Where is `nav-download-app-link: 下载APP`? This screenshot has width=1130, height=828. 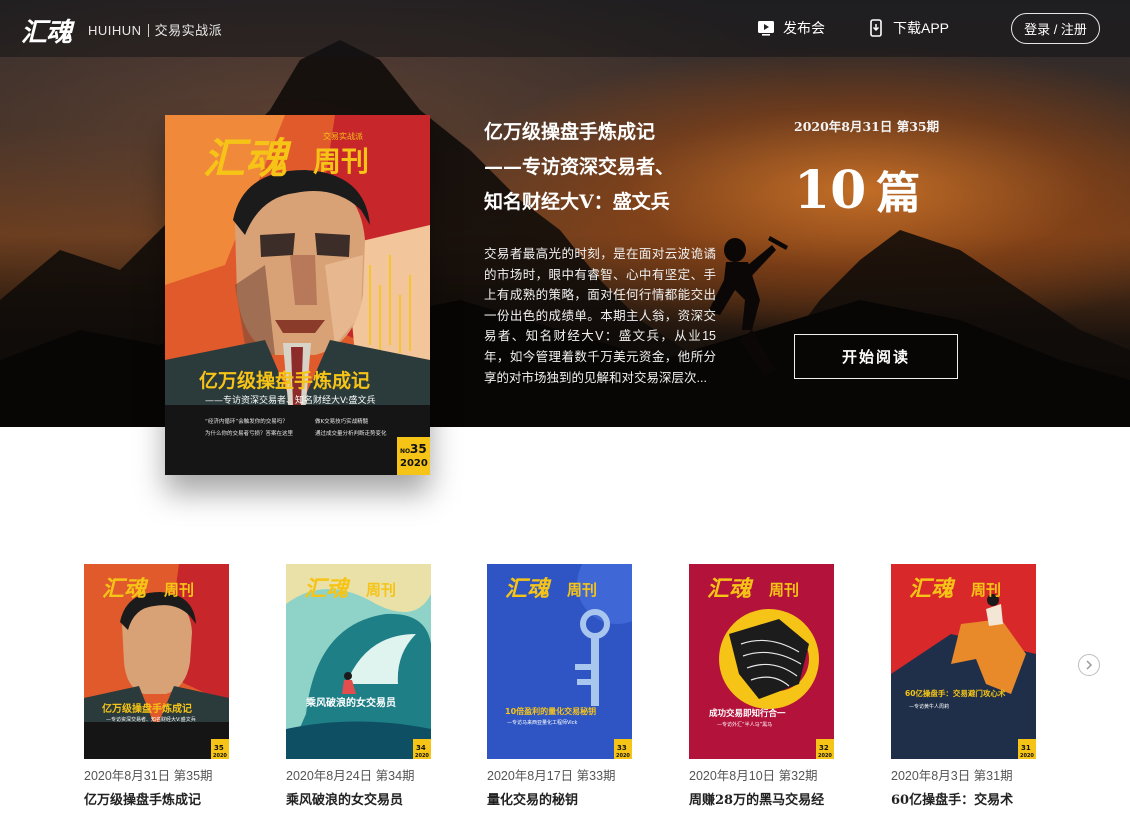
nav-download-app-link: 下载APP is located at coordinates (908, 28).